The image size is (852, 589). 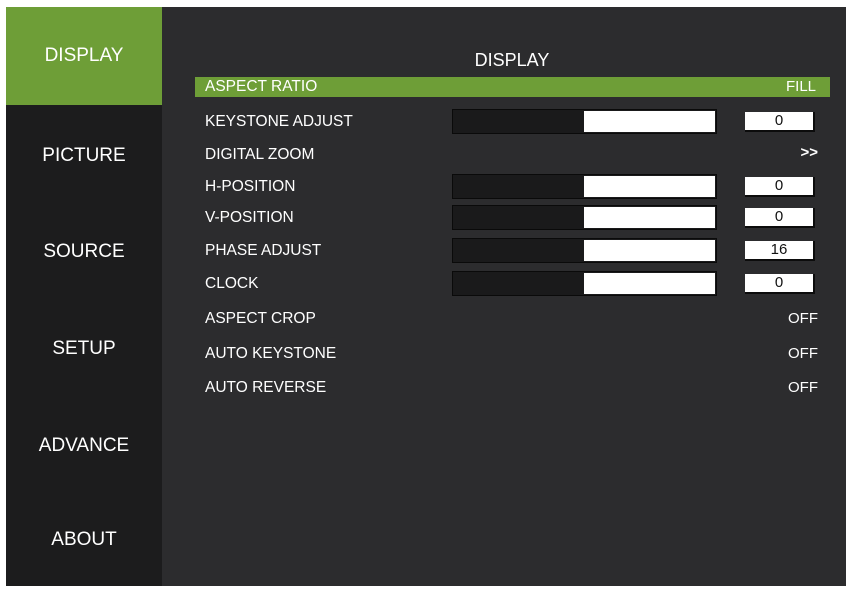 I want to click on sidebar-item-about: ABOUT, so click(x=84, y=540).